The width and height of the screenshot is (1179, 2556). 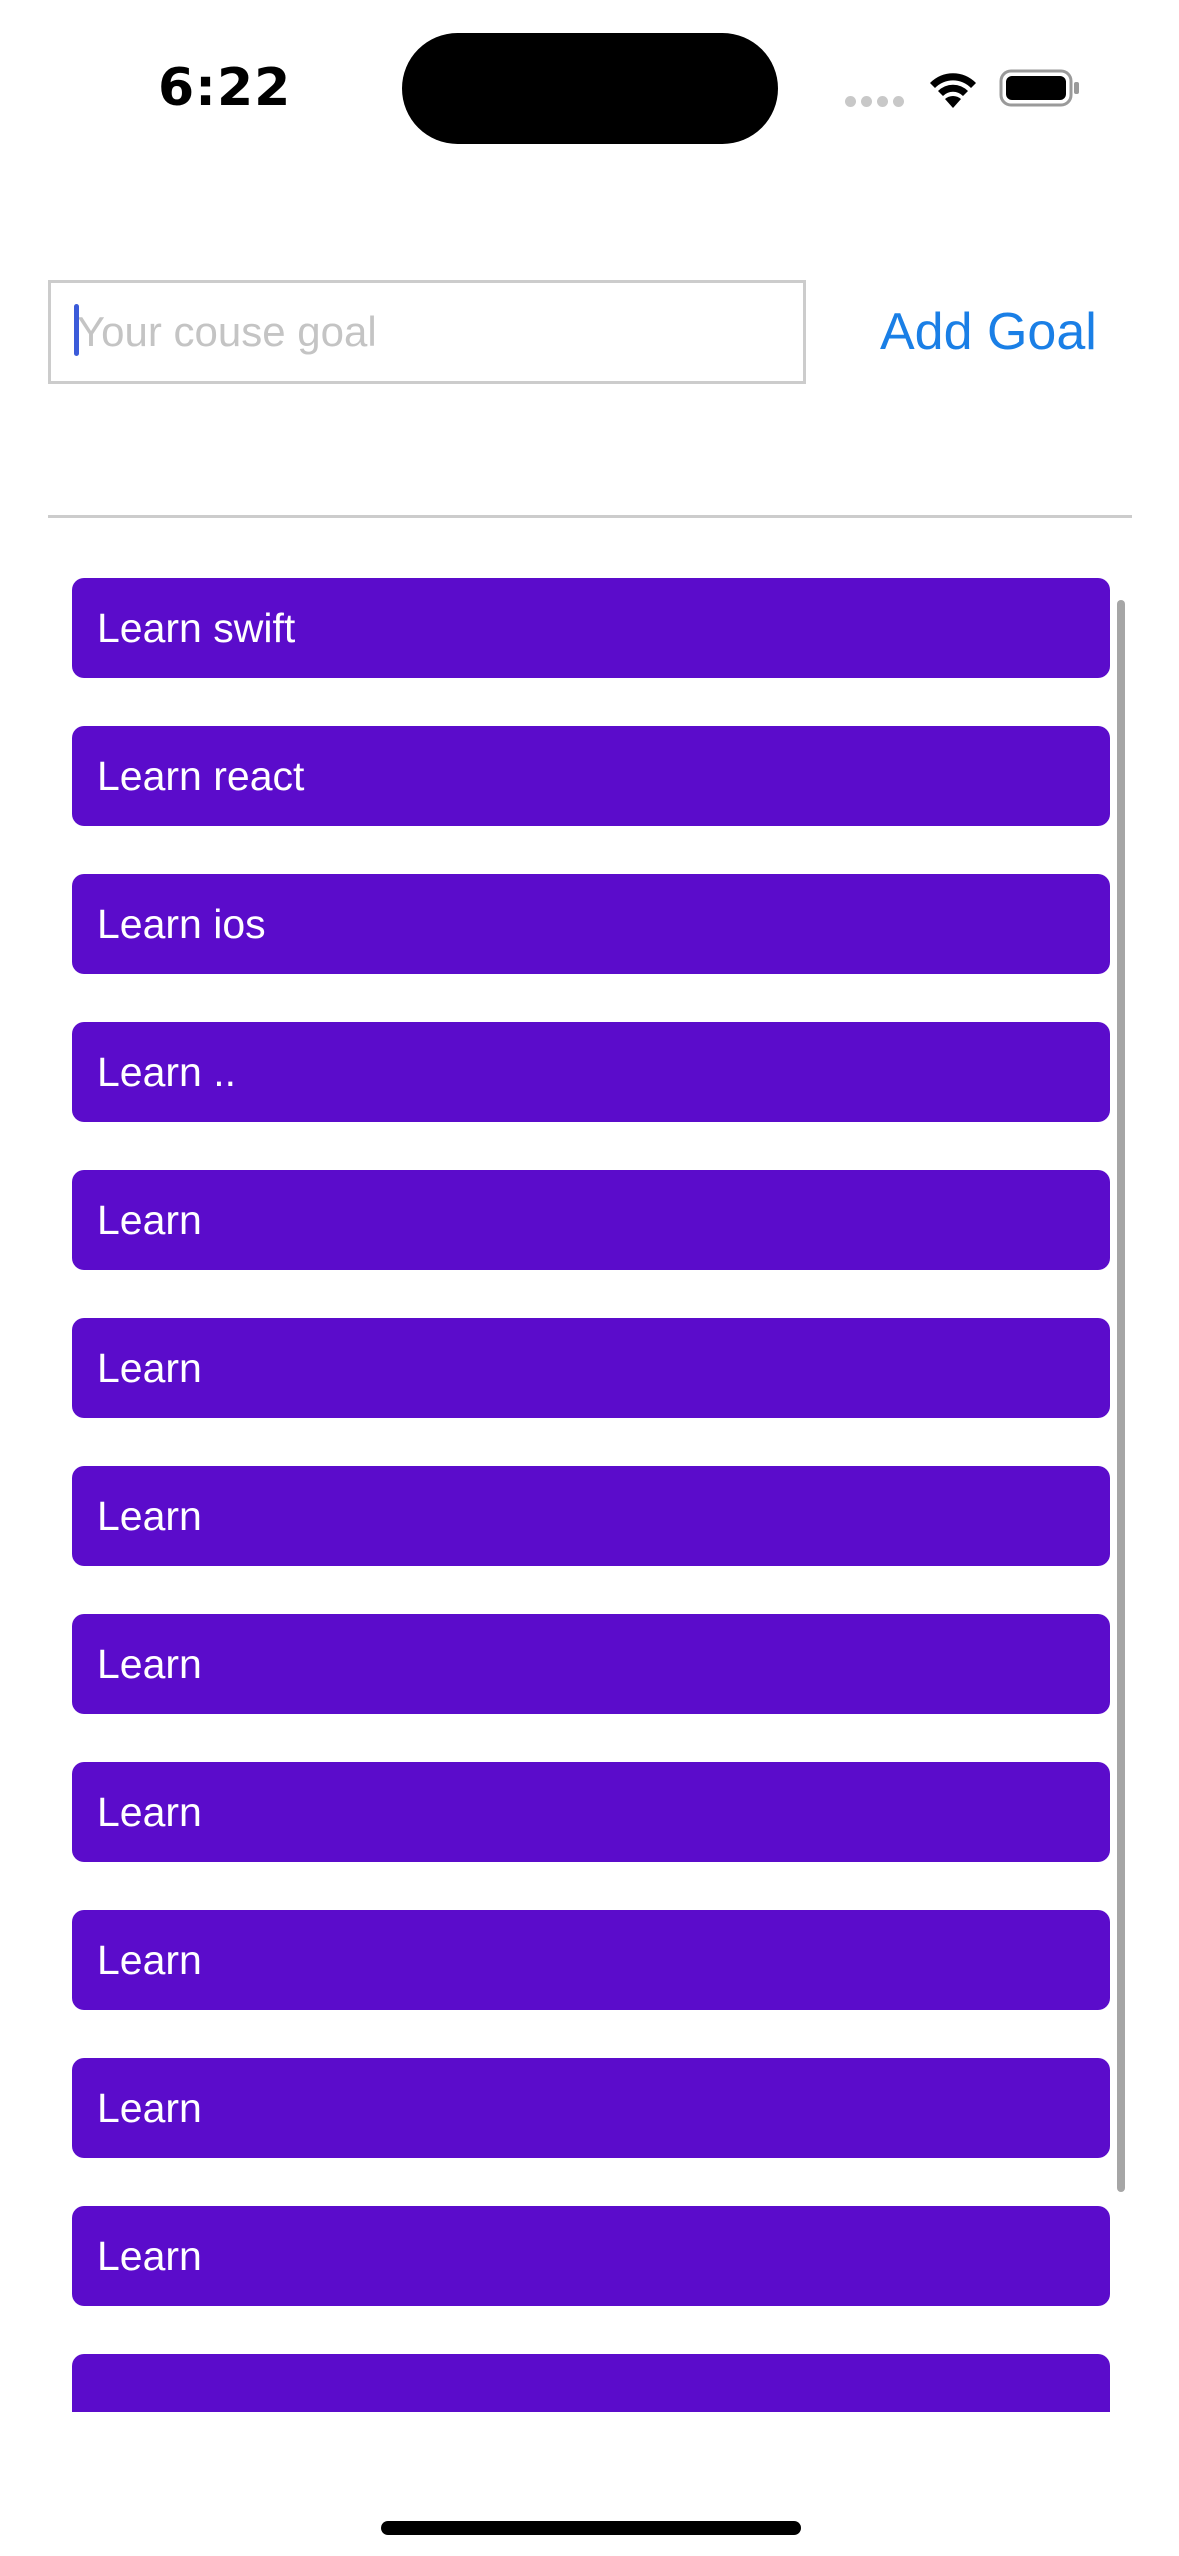 What do you see at coordinates (591, 924) in the screenshot?
I see `goal-item: Learn ios` at bounding box center [591, 924].